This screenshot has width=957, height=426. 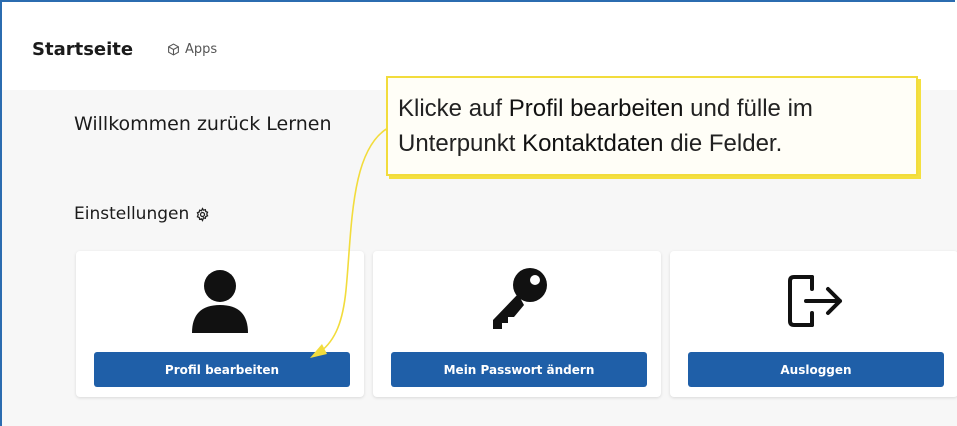 I want to click on user-icon, so click(x=220, y=301).